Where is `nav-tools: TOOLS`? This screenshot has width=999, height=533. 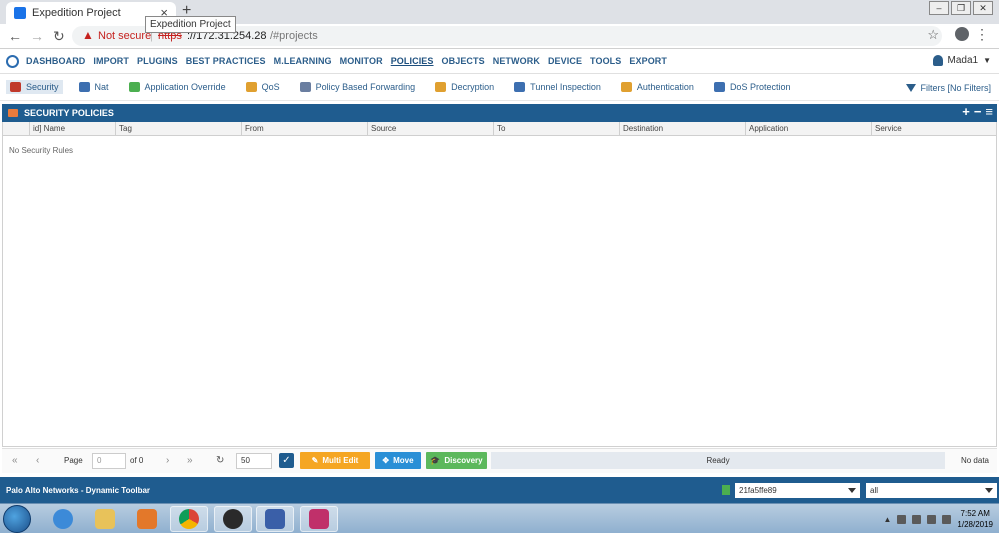
nav-tools: TOOLS is located at coordinates (605, 61).